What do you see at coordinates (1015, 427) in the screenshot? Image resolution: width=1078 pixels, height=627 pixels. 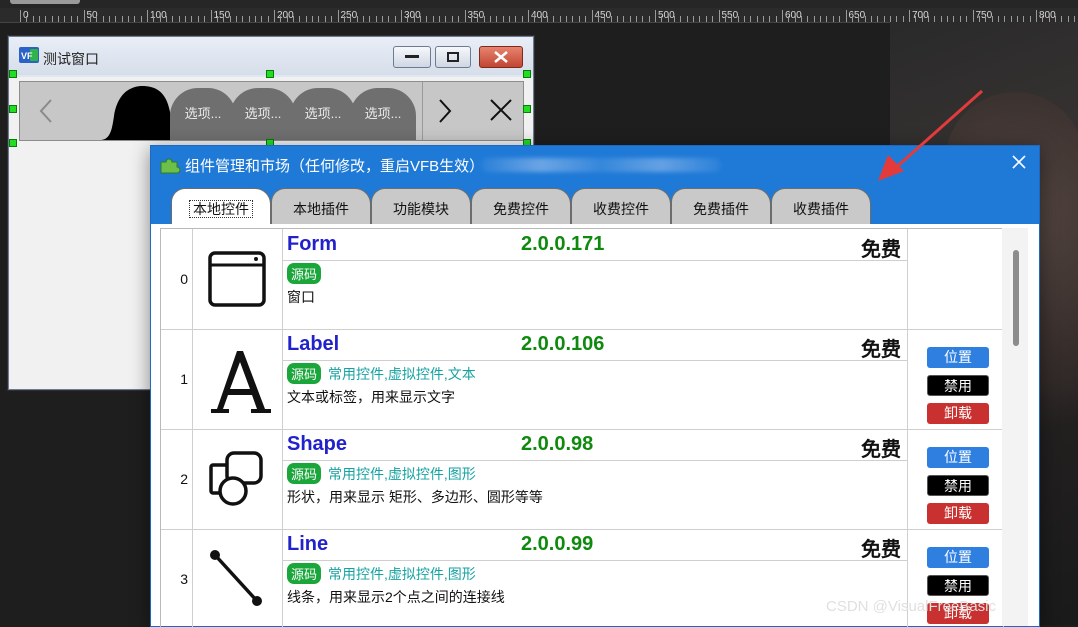 I see `list-scrollbar` at bounding box center [1015, 427].